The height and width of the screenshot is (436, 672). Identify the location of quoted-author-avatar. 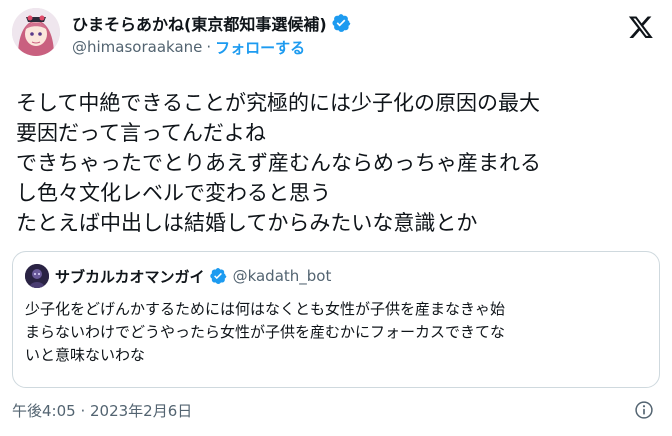
(37, 276).